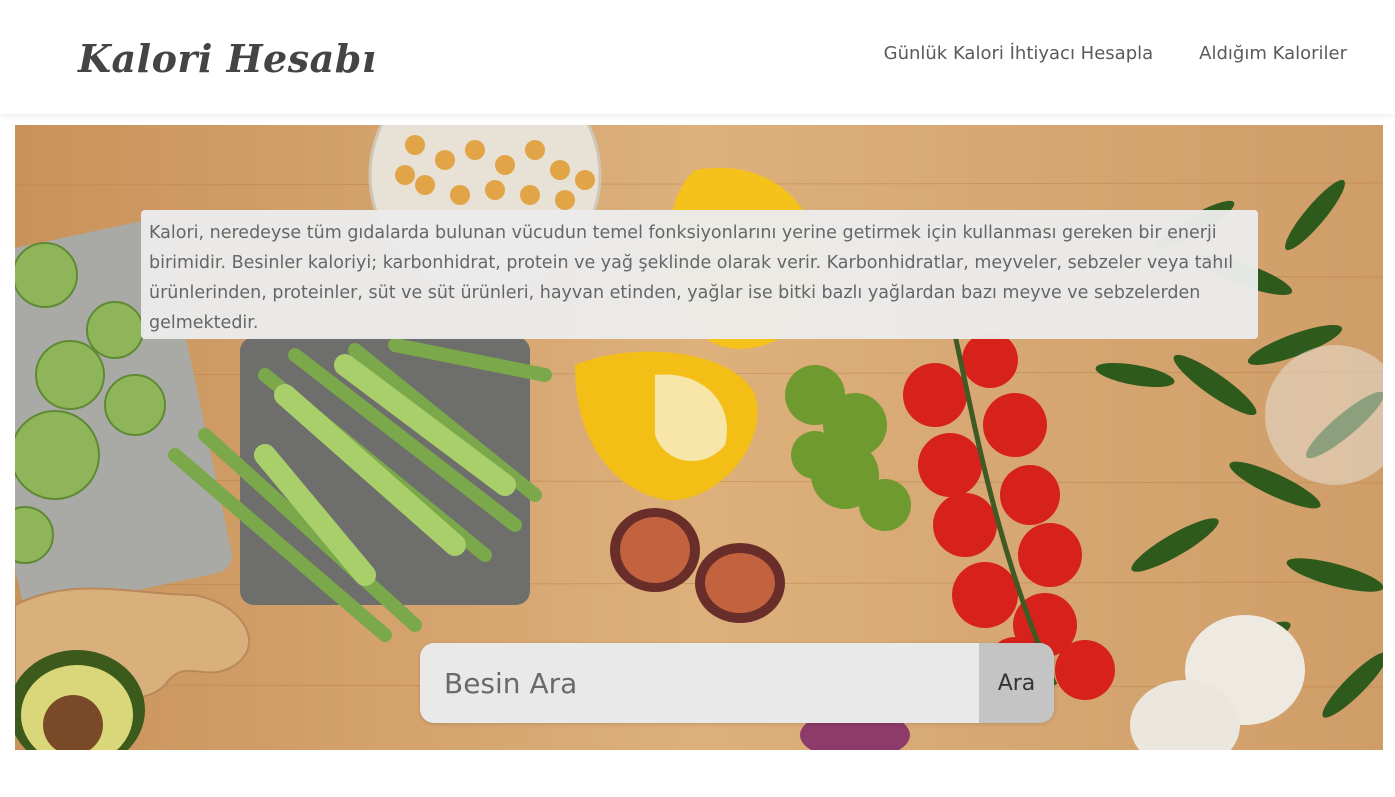 The image size is (1395, 797). I want to click on brand-logo: Kalori Hesabı, so click(227, 58).